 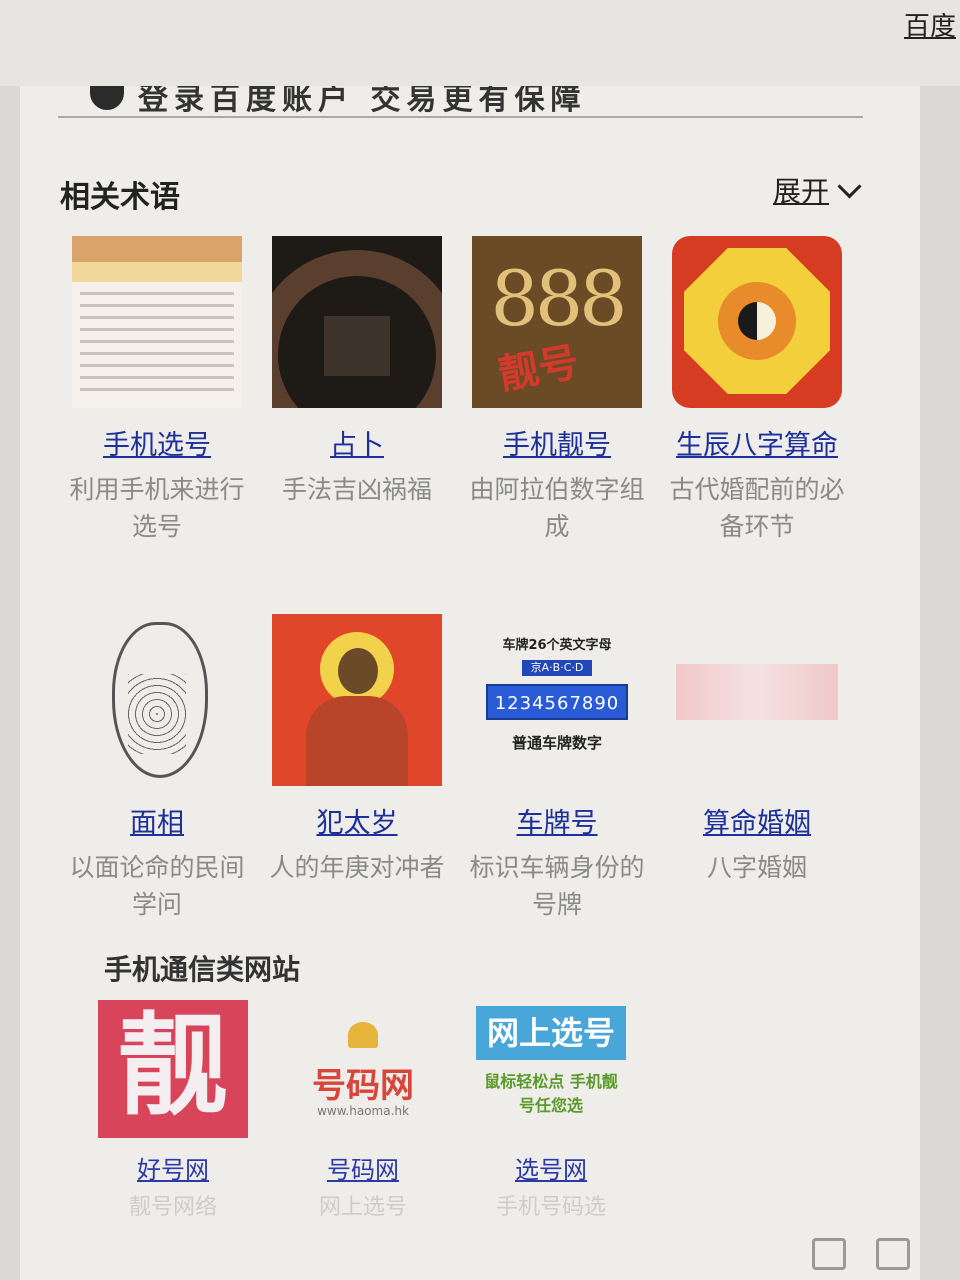 What do you see at coordinates (157, 446) in the screenshot?
I see `term-name: 手机选号` at bounding box center [157, 446].